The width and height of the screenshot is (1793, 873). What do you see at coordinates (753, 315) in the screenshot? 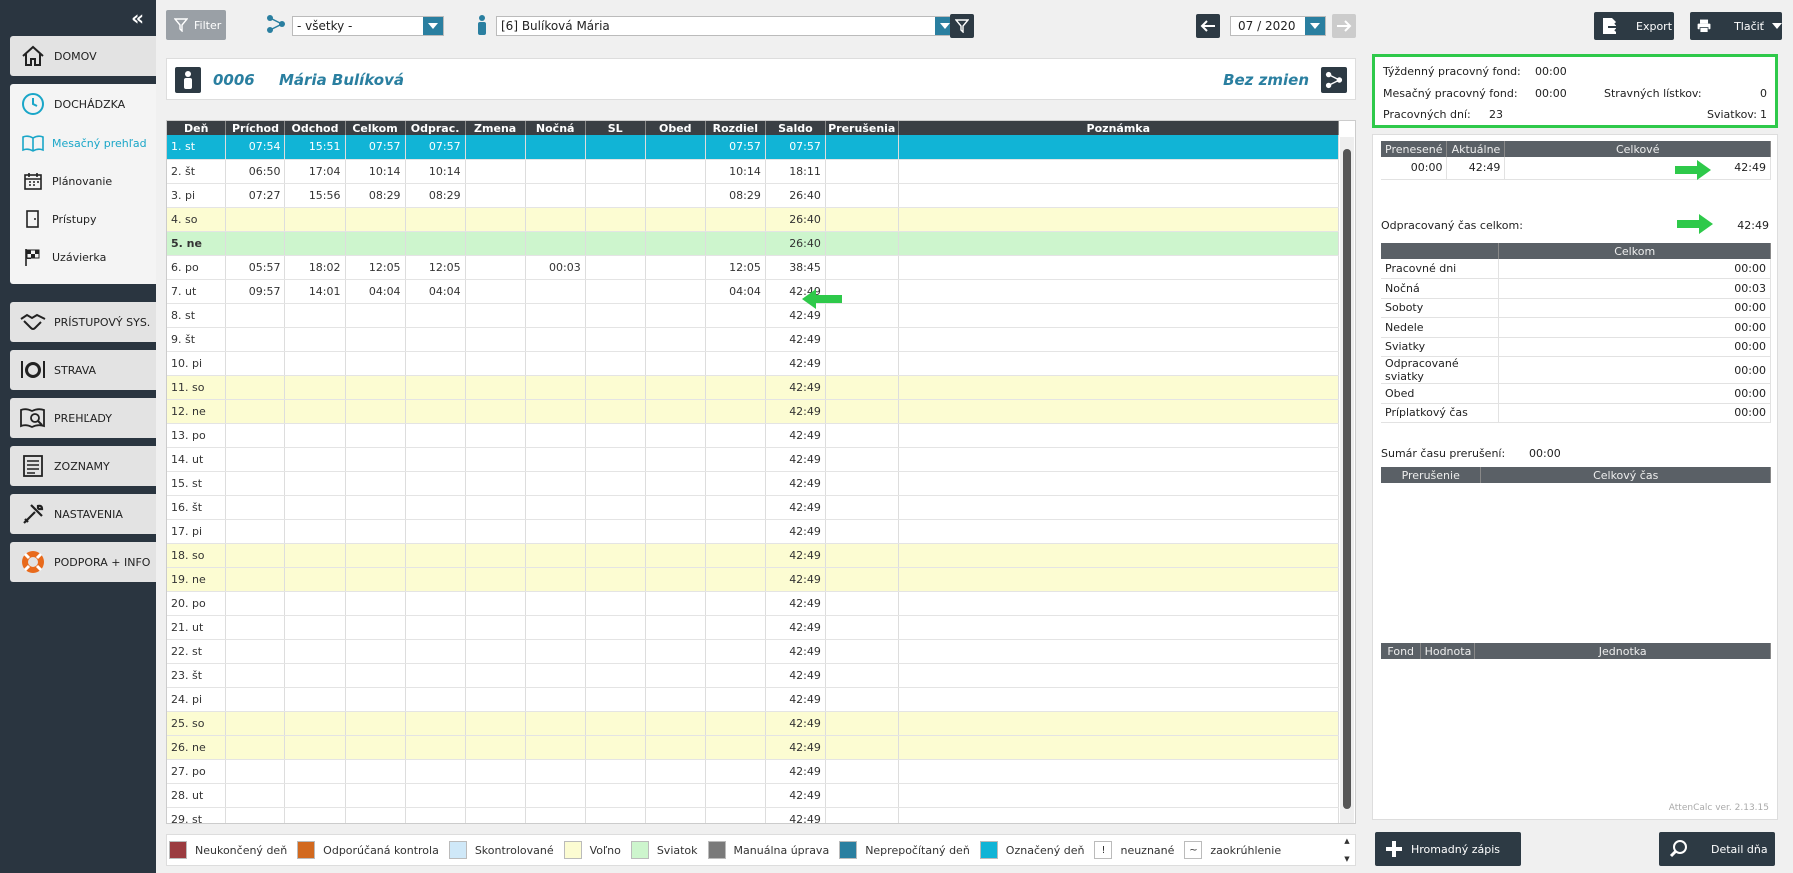
I see `table-row: 8. st 42:49` at bounding box center [753, 315].